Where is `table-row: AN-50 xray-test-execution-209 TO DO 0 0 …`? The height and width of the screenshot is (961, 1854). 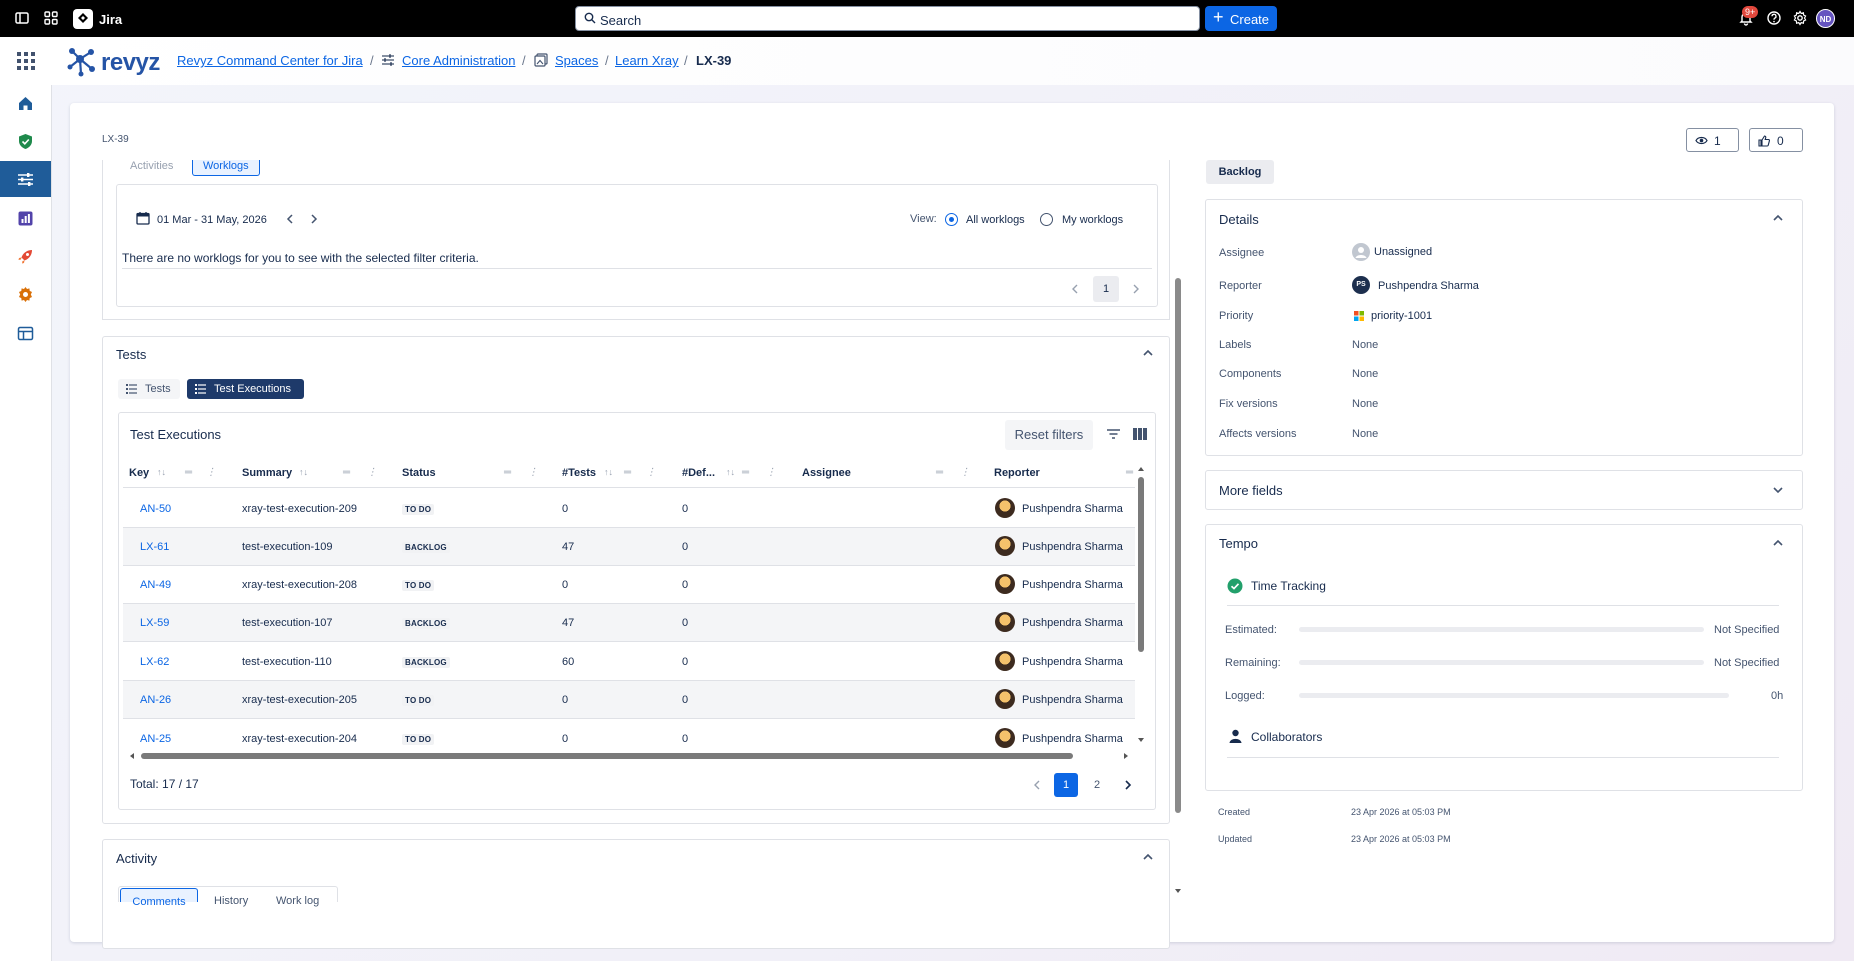 table-row: AN-50 xray-test-execution-209 TO DO 0 0 … is located at coordinates (629, 509).